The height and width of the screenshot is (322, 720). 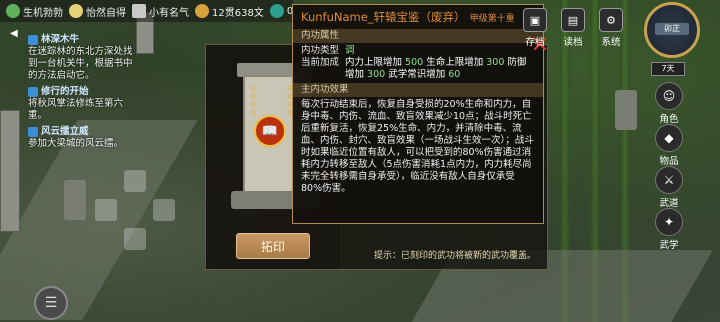 I want to click on skill-book-icon: 📖, so click(x=270, y=131).